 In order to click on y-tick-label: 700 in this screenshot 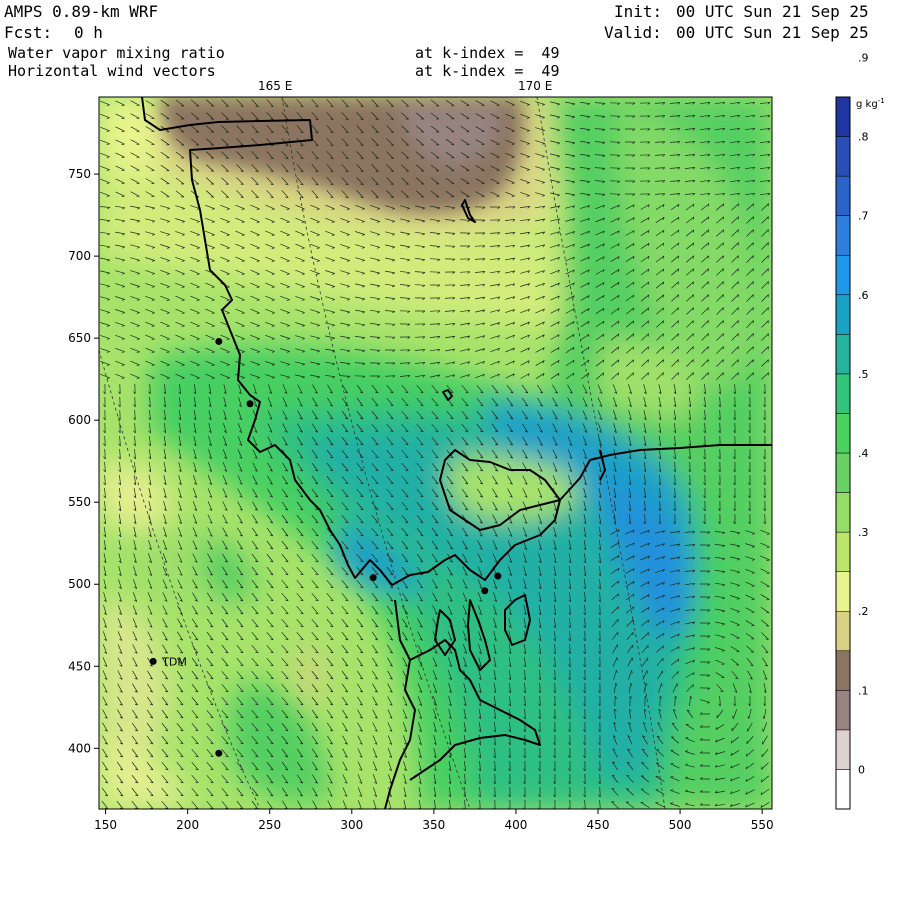, I will do `click(79, 256)`.